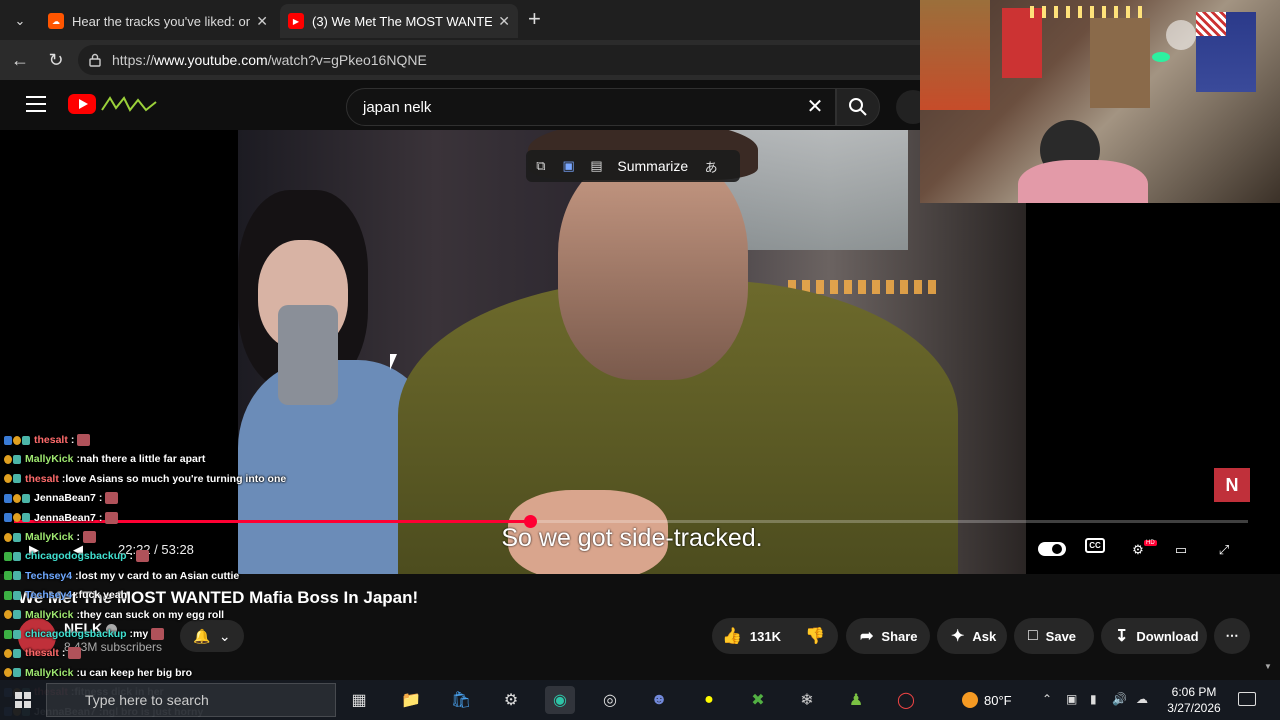  What do you see at coordinates (758, 700) in the screenshot?
I see `xbox-icon: ✖` at bounding box center [758, 700].